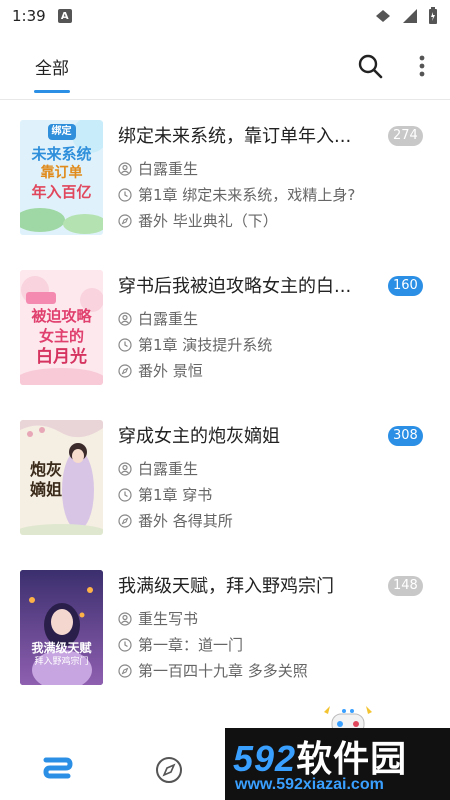 The height and width of the screenshot is (800, 450). What do you see at coordinates (170, 371) in the screenshot?
I see `latest-update-chapter: 番外 景恒` at bounding box center [170, 371].